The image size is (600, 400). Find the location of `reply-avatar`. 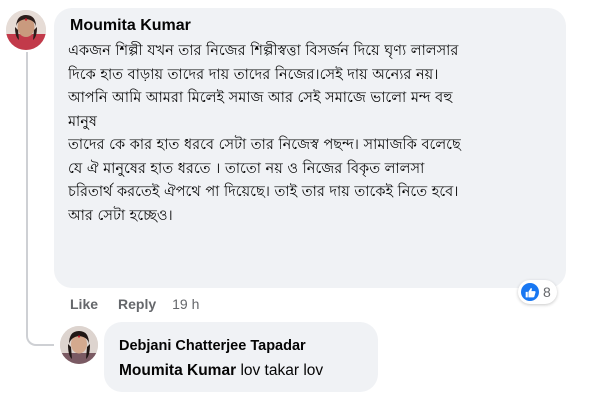

reply-avatar is located at coordinates (79, 345).